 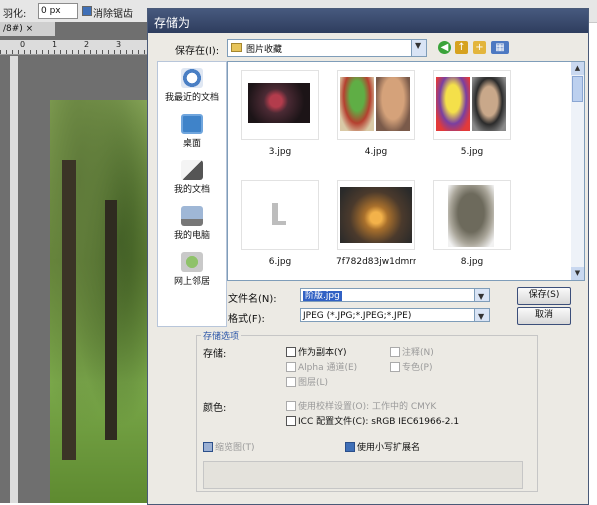 What do you see at coordinates (395, 367) in the screenshot?
I see `spot-color-checkbox` at bounding box center [395, 367].